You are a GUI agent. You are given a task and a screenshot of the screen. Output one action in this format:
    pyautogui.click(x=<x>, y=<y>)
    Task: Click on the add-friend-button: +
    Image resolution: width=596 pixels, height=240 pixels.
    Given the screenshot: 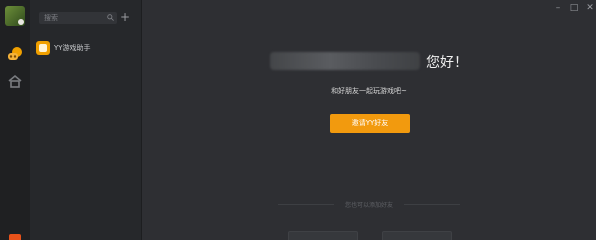 What is the action you would take?
    pyautogui.click(x=125, y=17)
    